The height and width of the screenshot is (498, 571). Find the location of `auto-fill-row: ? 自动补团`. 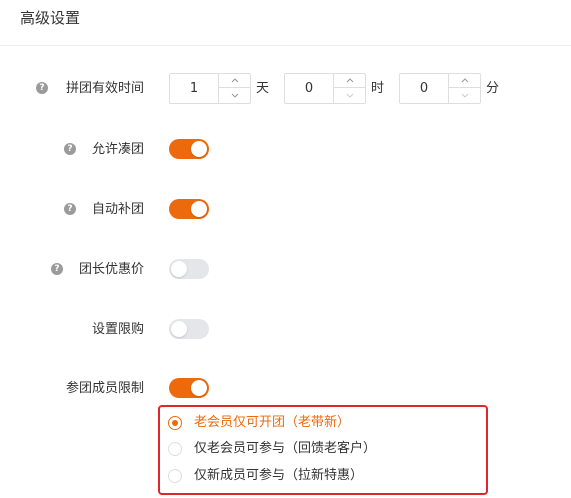

auto-fill-row: ? 自动补团 is located at coordinates (285, 210).